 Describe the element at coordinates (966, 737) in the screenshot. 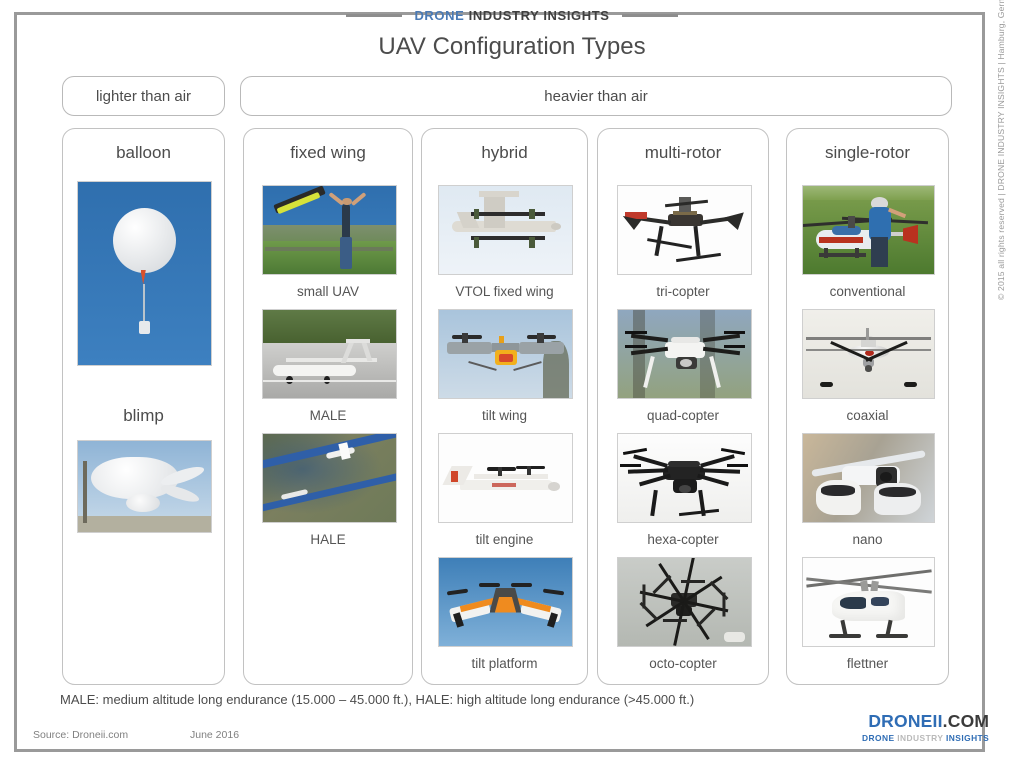

I see `logo-tagline-part3: INSIGHTS` at that location.